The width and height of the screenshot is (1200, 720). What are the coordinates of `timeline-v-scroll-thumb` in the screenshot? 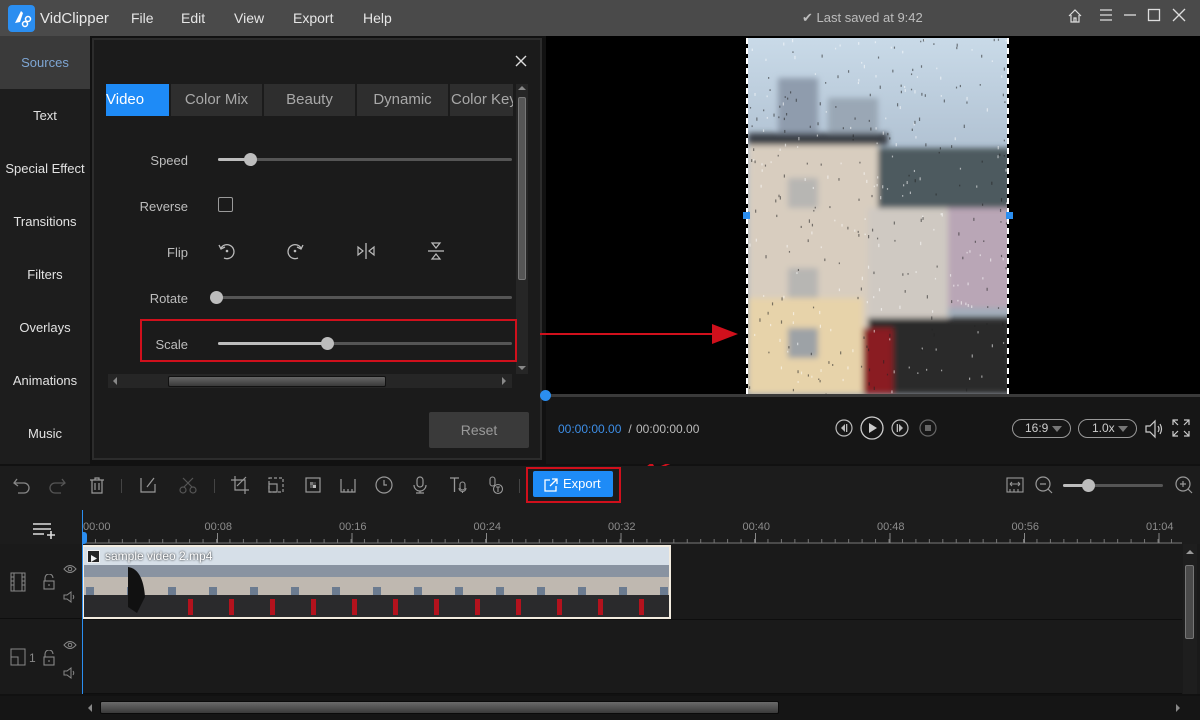 It's located at (1189, 602).